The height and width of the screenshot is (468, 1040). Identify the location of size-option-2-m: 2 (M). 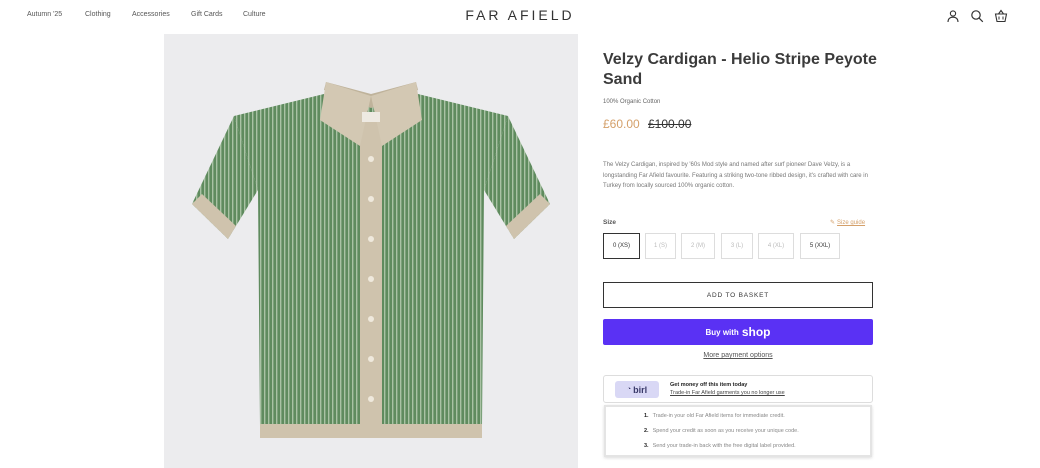
(698, 246).